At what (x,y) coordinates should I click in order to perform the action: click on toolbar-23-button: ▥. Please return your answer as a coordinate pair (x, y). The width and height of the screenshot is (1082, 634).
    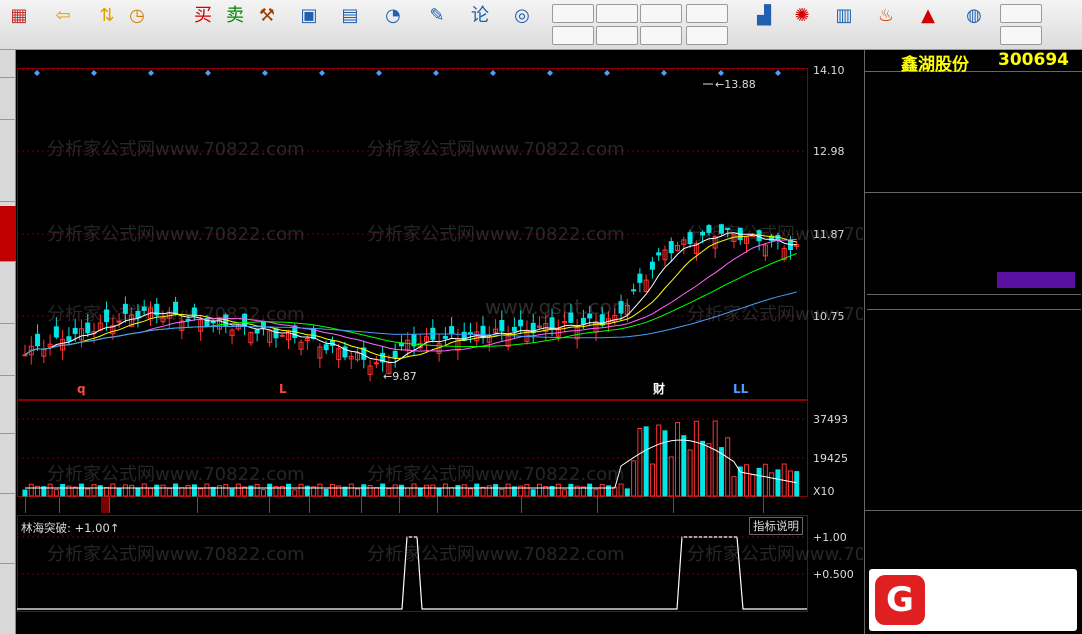
    Looking at the image, I should click on (844, 25).